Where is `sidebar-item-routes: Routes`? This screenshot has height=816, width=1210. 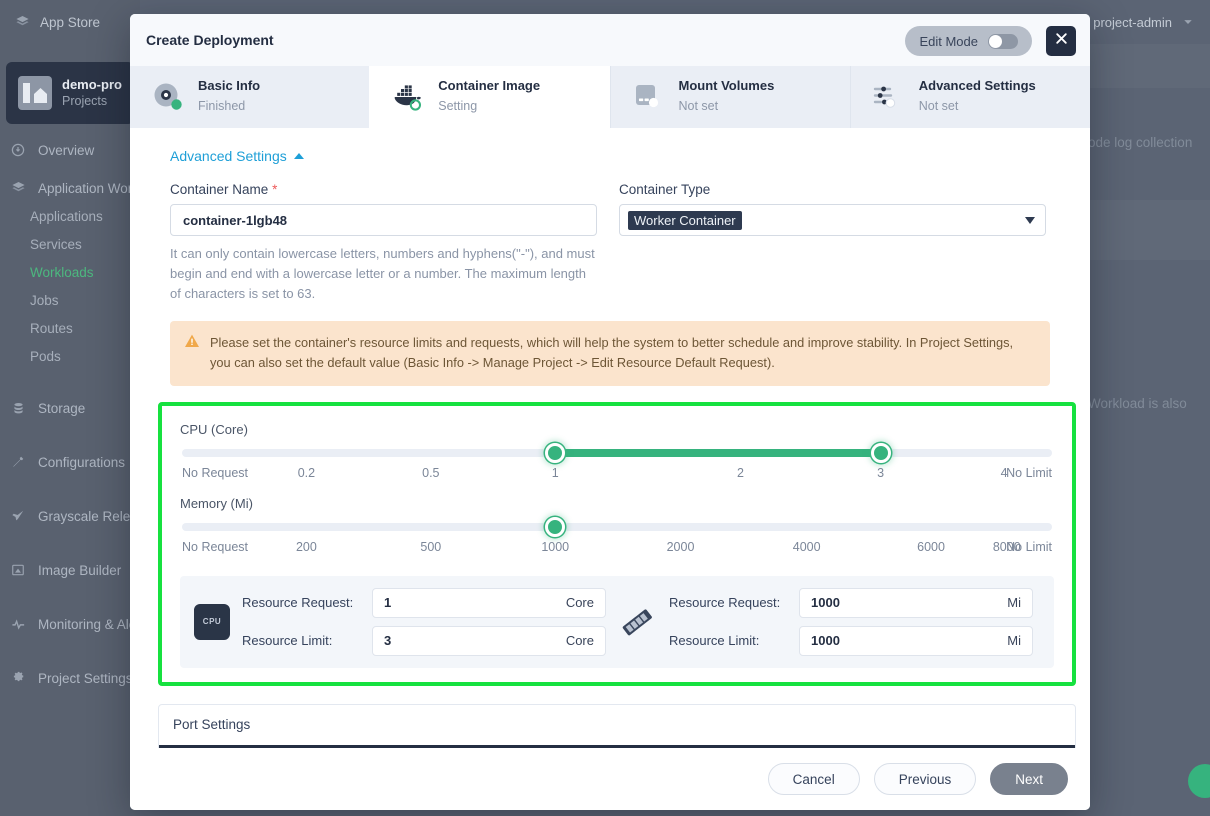
sidebar-item-routes: Routes is located at coordinates (70, 328).